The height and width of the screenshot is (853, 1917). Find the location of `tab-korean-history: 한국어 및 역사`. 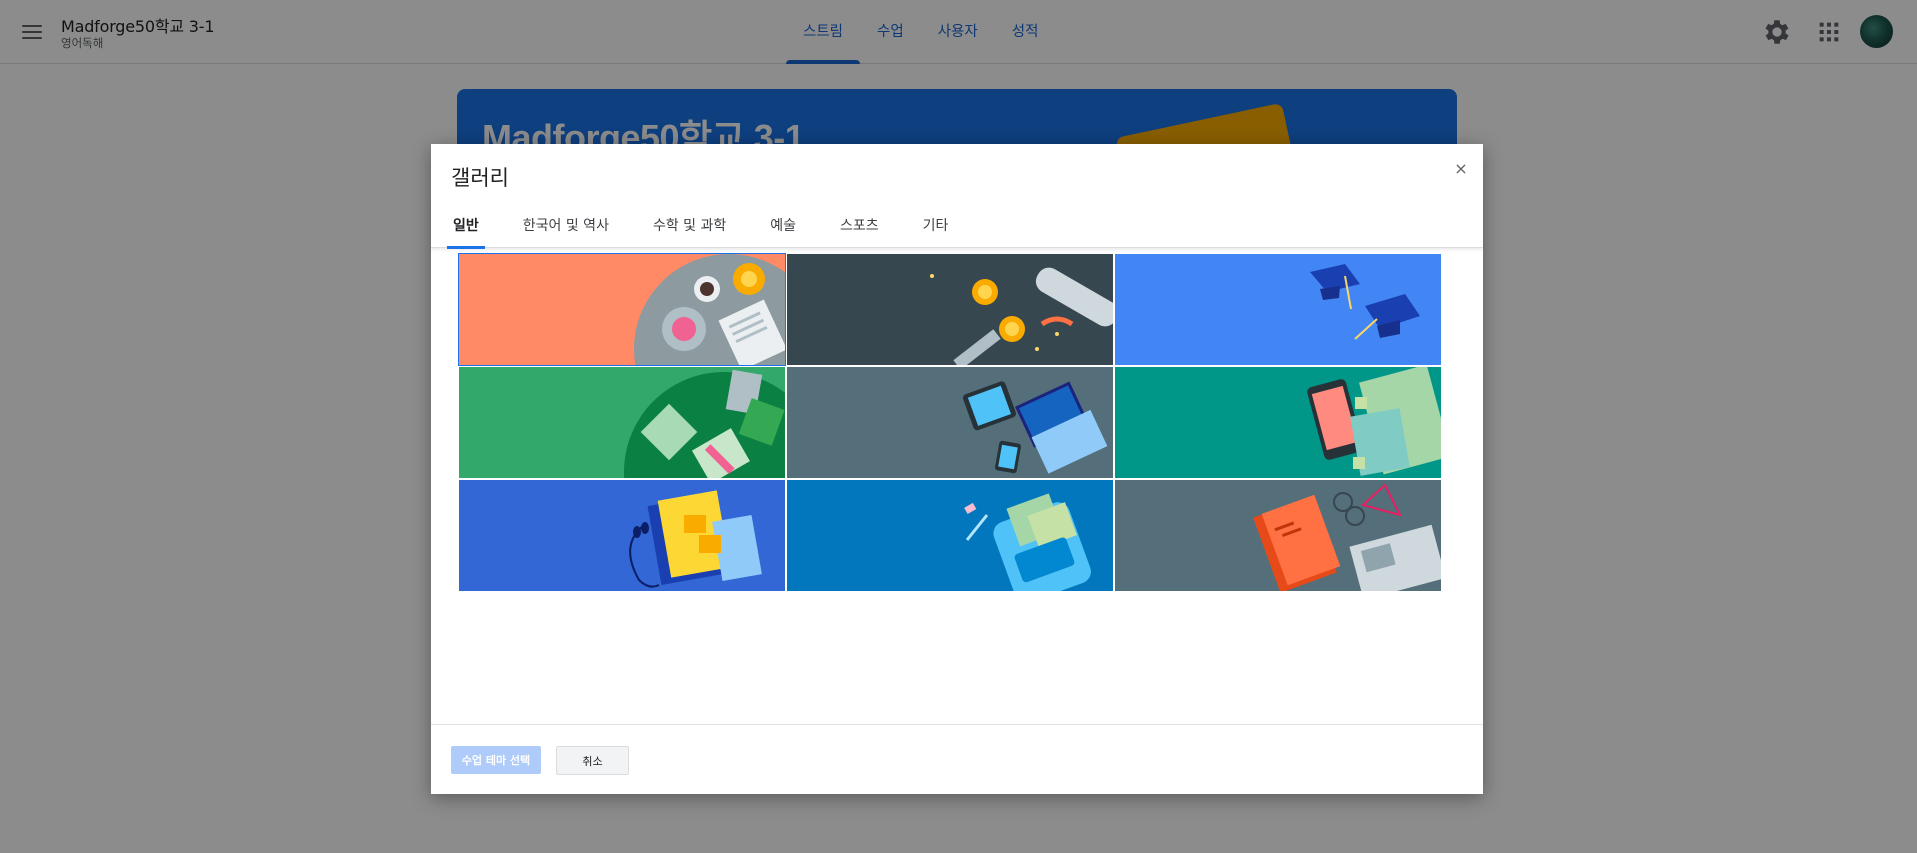

tab-korean-history: 한국어 및 역사 is located at coordinates (566, 225).